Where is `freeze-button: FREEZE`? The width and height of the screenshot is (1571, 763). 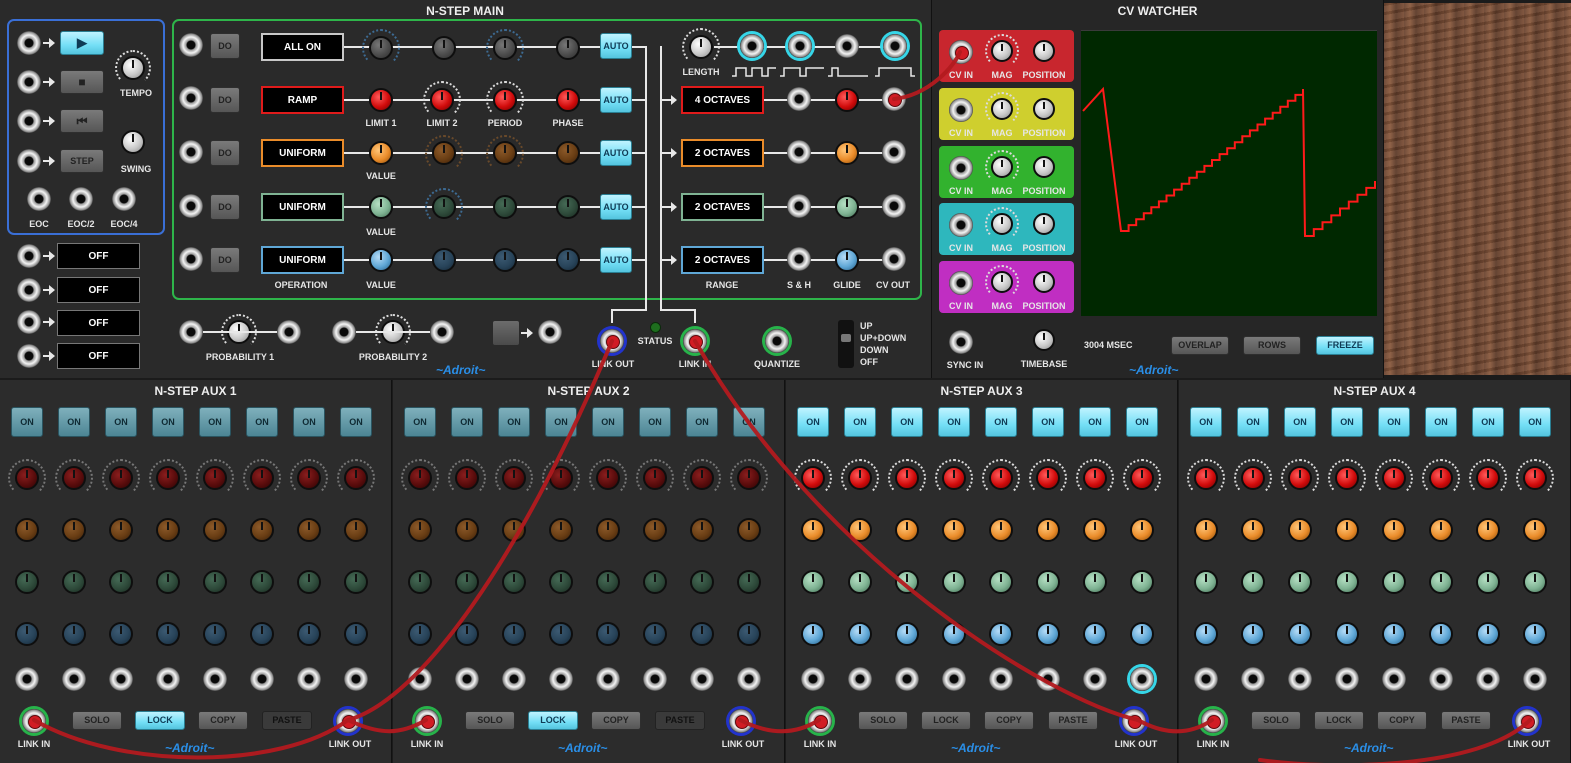
freeze-button: FREEZE is located at coordinates (1345, 345).